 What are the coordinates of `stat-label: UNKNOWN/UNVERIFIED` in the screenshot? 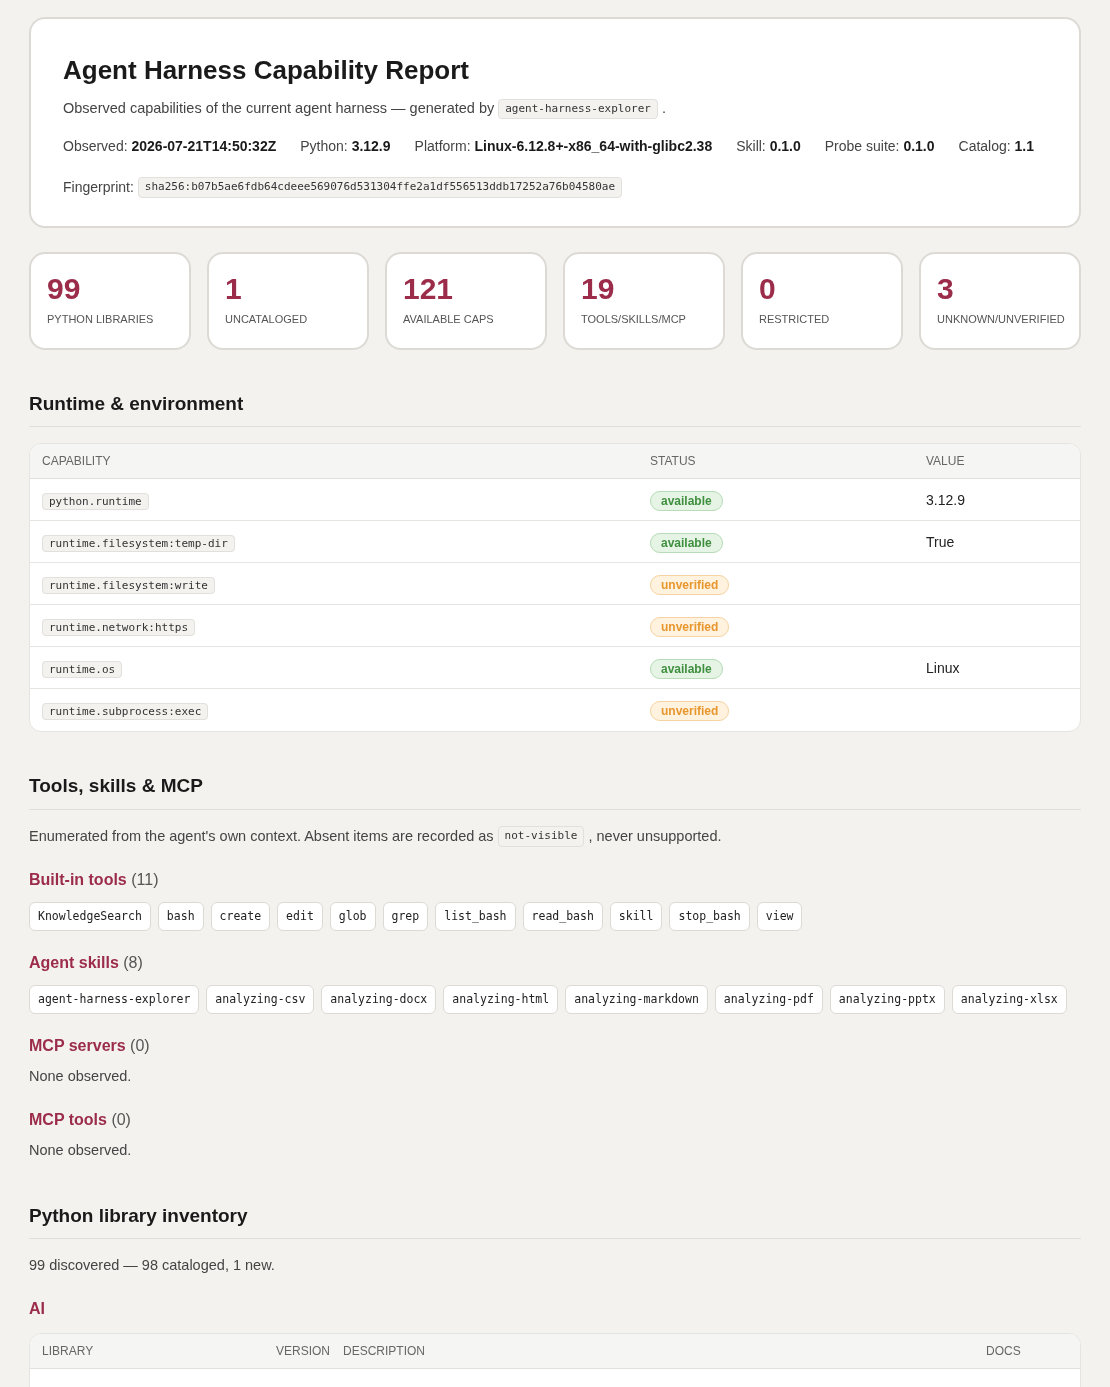 It's located at (1000, 320).